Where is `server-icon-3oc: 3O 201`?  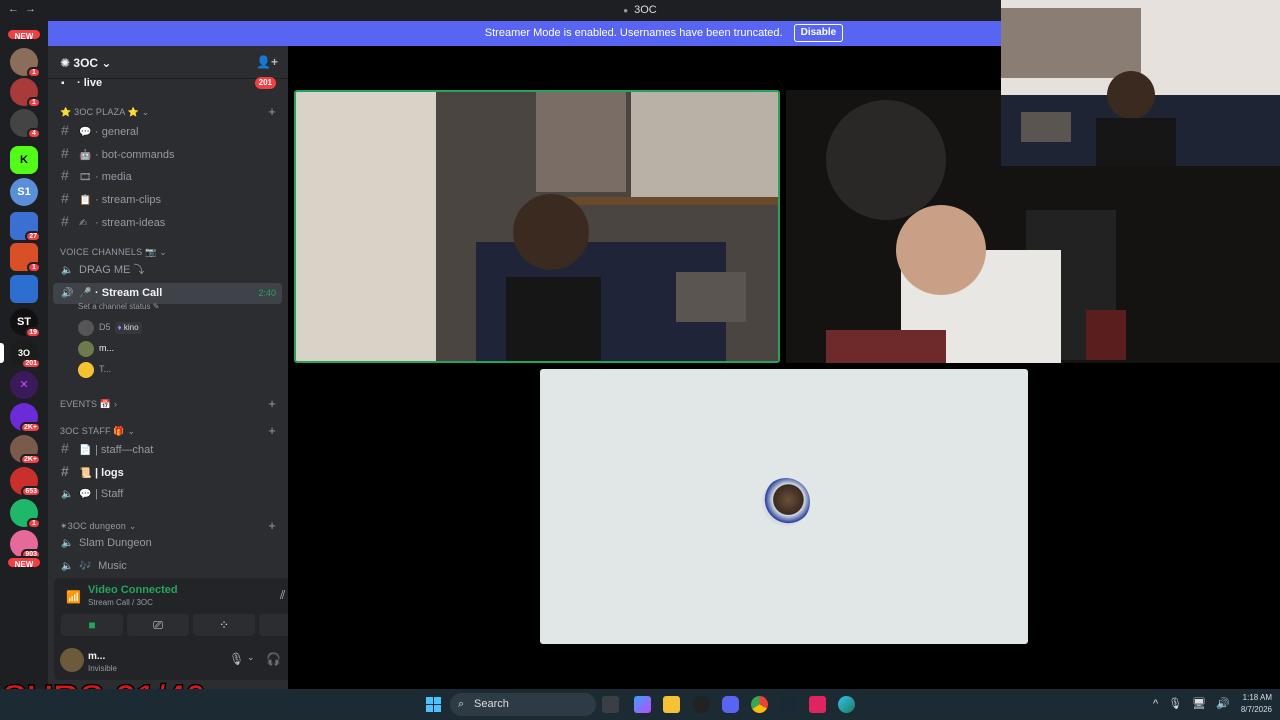
server-icon-3oc: 3O 201 is located at coordinates (20, 354).